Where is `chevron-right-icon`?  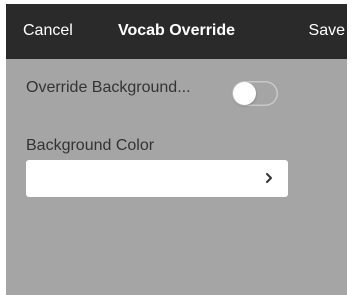
chevron-right-icon is located at coordinates (269, 178).